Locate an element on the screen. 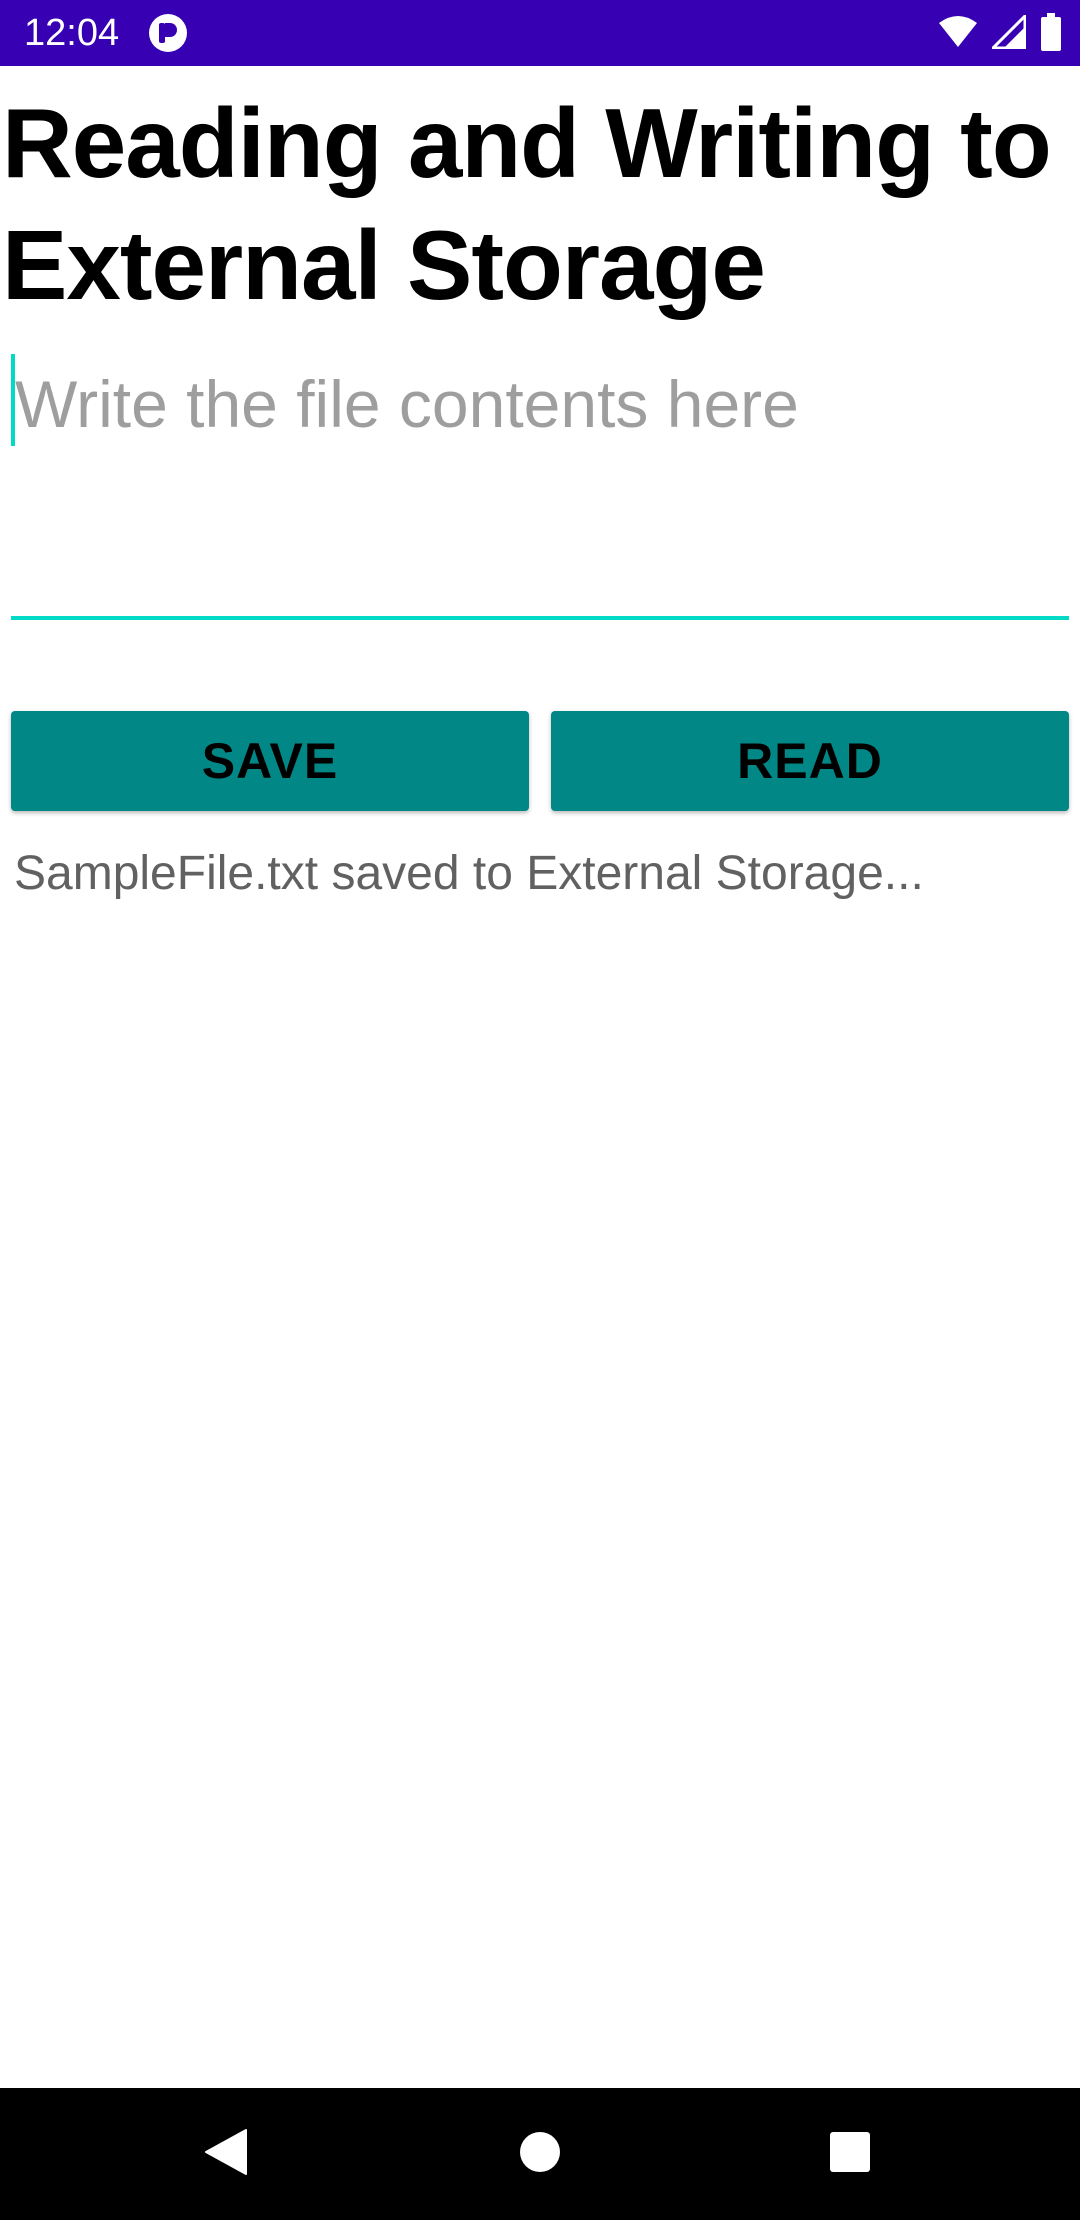  app-notification-icon is located at coordinates (168, 33).